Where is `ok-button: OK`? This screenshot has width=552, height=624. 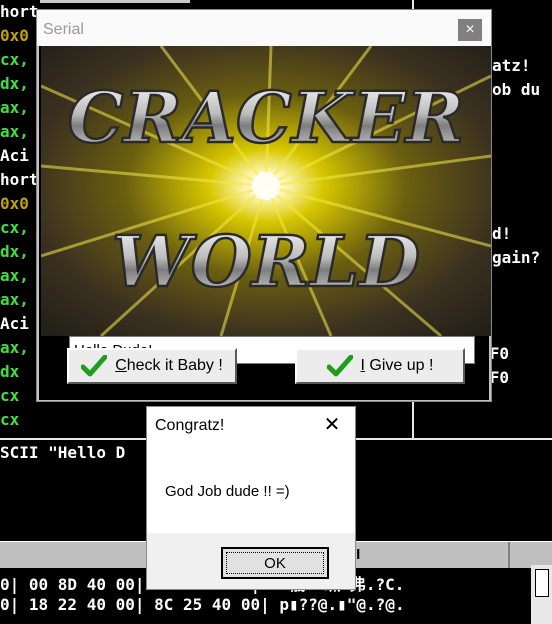
ok-button: OK is located at coordinates (275, 563).